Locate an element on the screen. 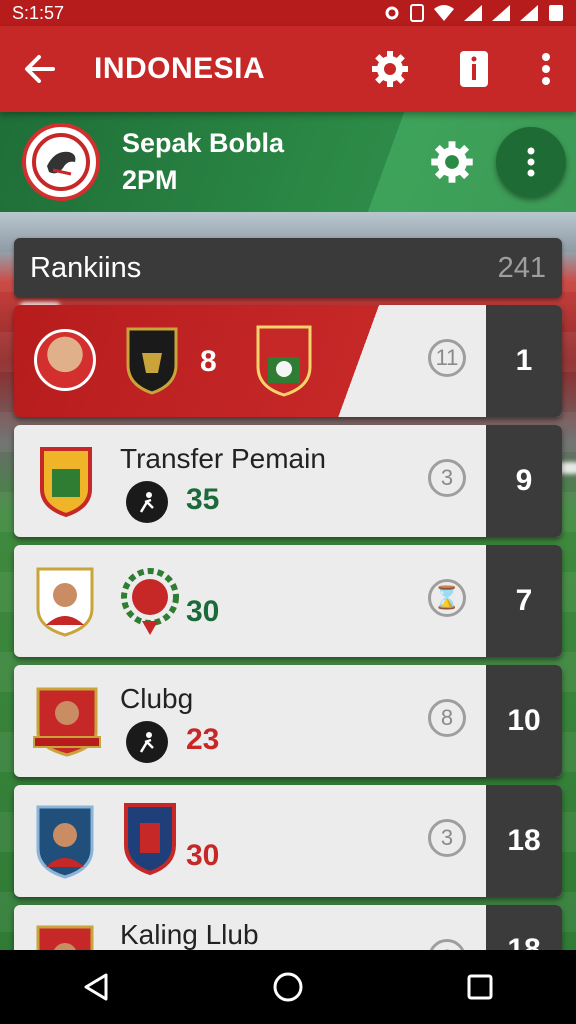  status-time: S:1:57 is located at coordinates (38, 12).